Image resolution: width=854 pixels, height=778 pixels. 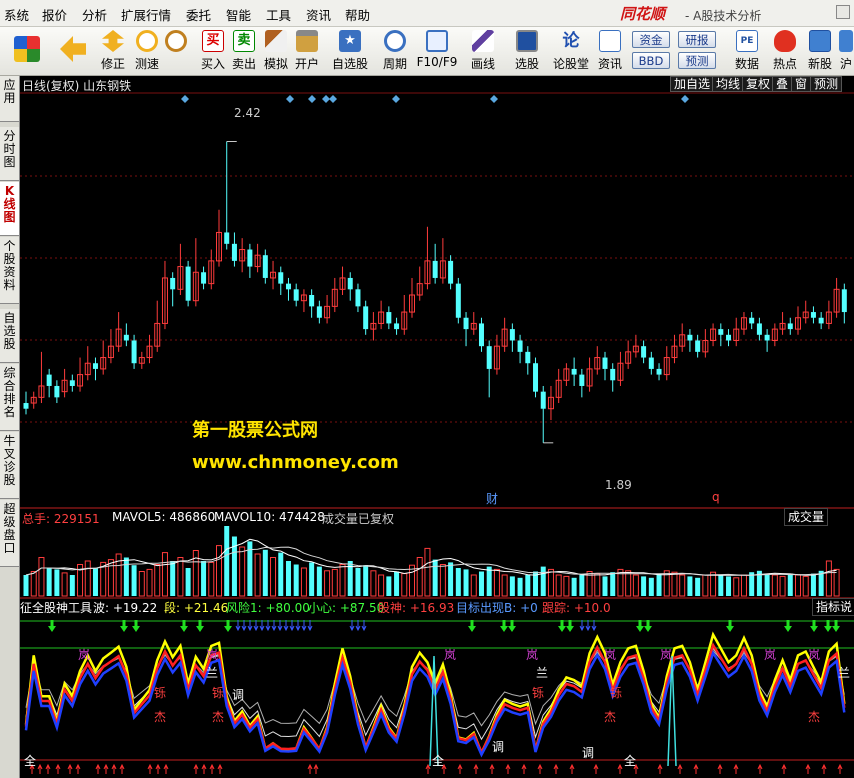 What do you see at coordinates (146, 14) in the screenshot?
I see `menu-extended-market: 扩展行情` at bounding box center [146, 14].